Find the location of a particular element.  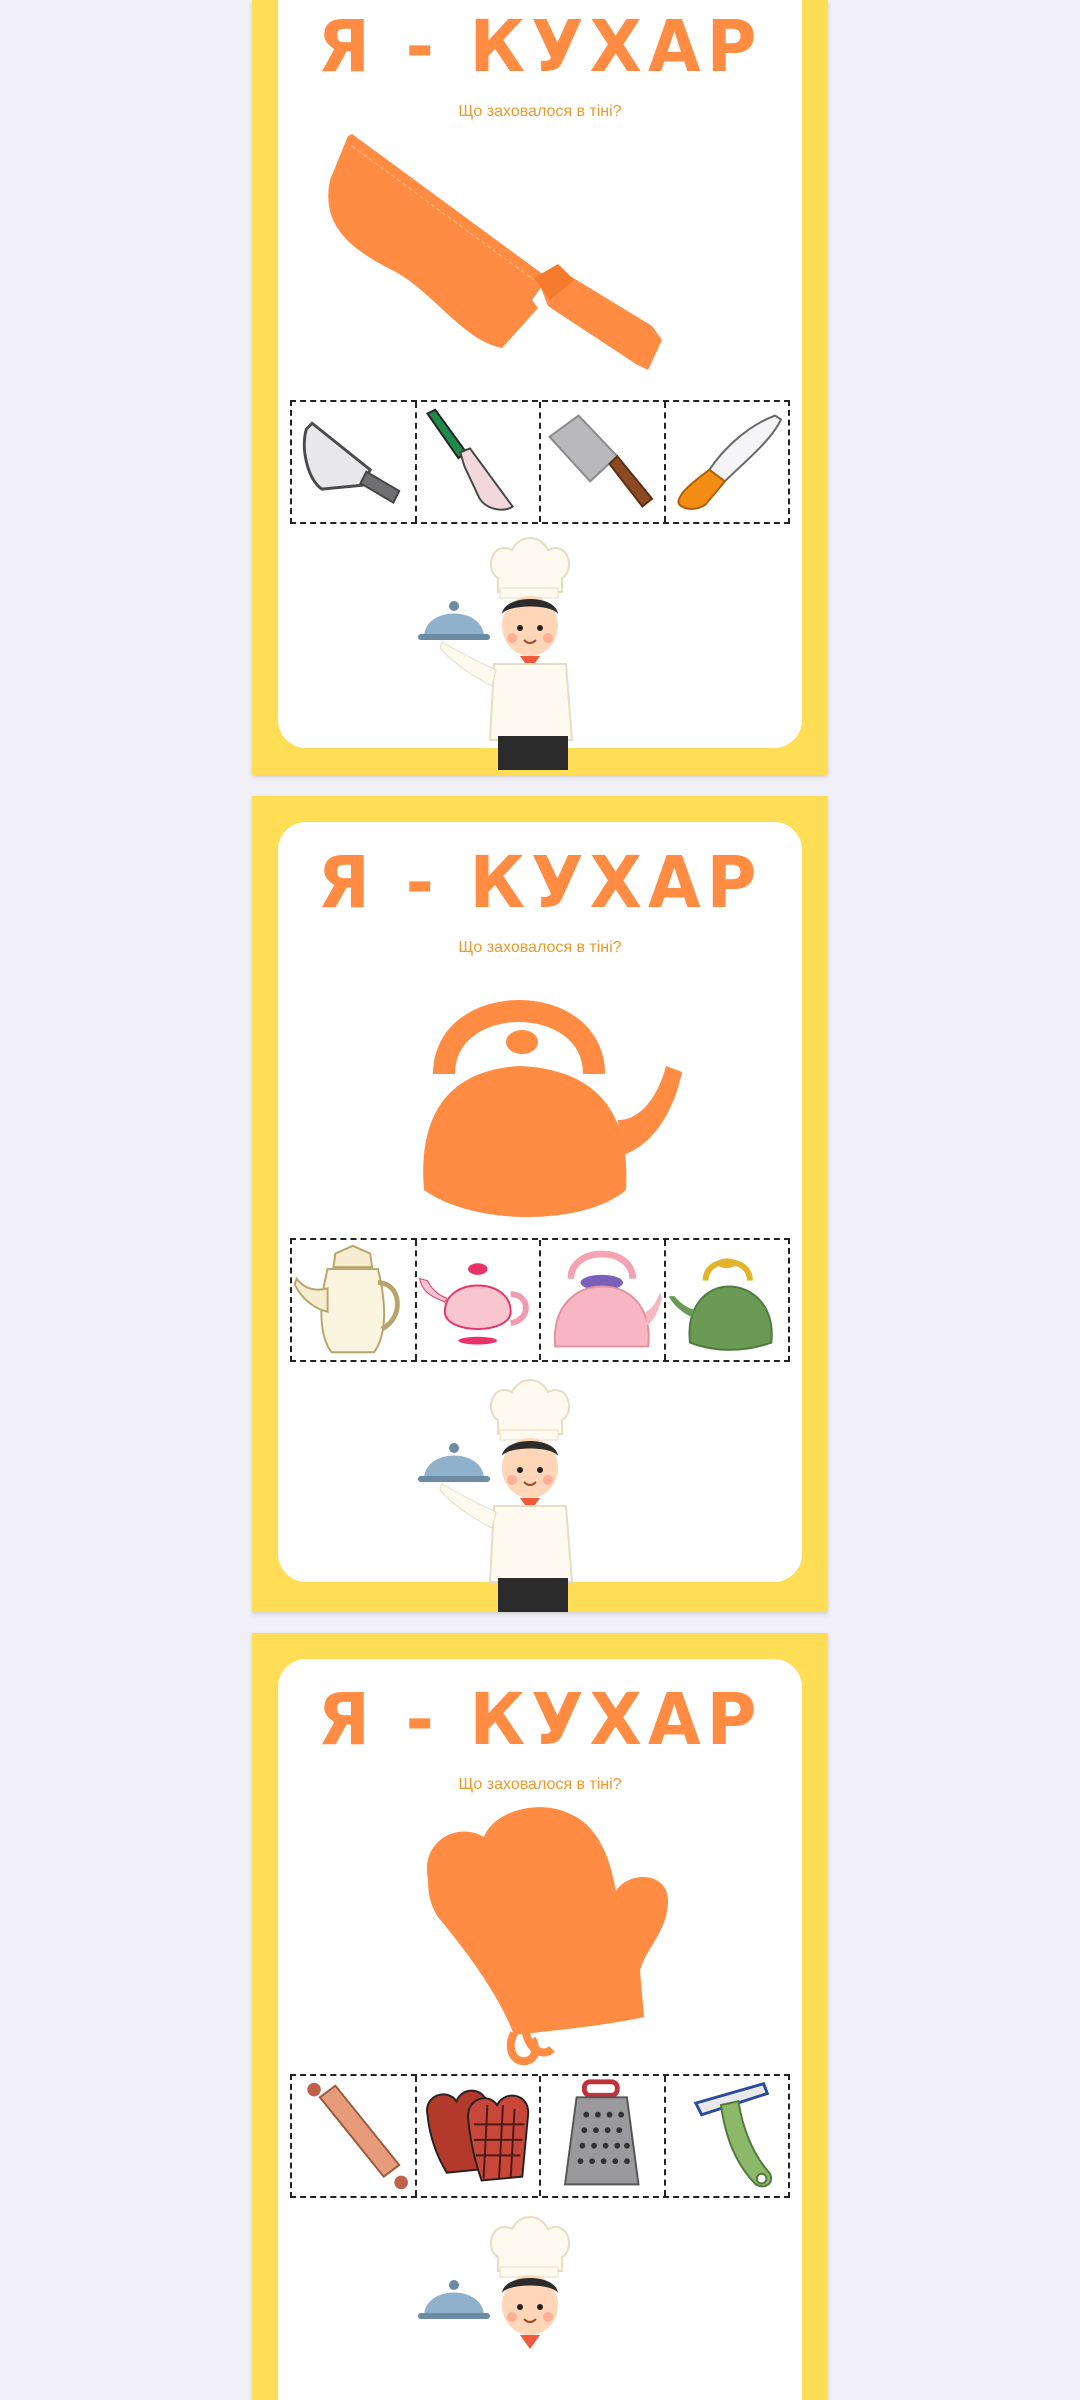

kettle-shadow-icon is located at coordinates (552, 1108).